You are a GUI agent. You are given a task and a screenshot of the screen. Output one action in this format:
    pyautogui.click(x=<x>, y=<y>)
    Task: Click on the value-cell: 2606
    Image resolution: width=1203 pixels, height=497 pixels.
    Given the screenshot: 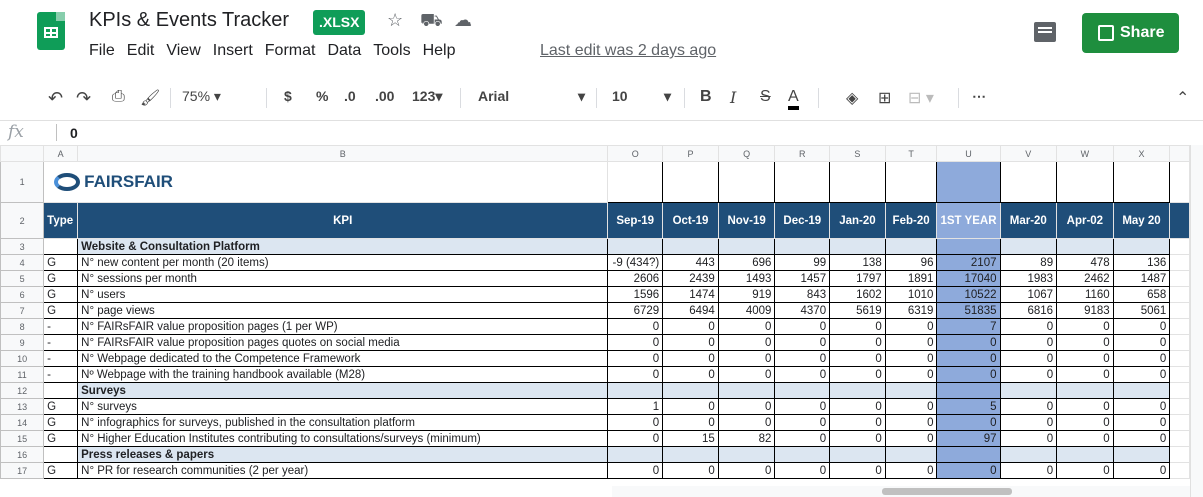 What is the action you would take?
    pyautogui.click(x=635, y=278)
    